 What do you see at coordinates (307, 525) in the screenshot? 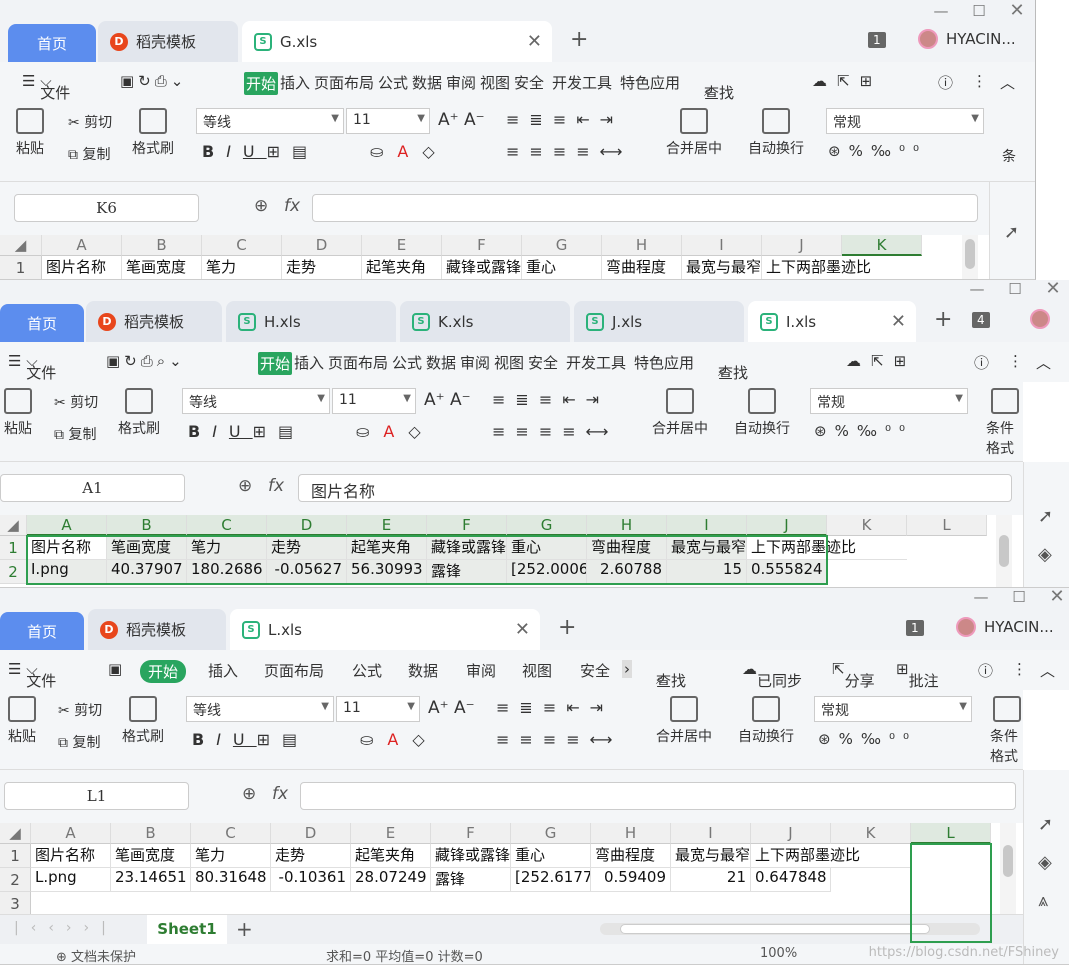
I see `col-header: D` at bounding box center [307, 525].